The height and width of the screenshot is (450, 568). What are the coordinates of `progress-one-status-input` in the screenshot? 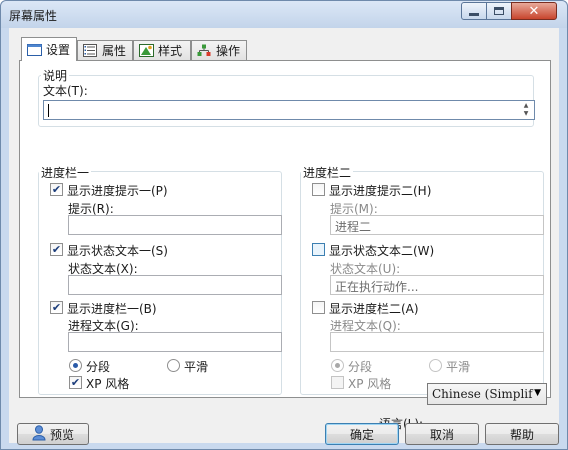 It's located at (175, 285).